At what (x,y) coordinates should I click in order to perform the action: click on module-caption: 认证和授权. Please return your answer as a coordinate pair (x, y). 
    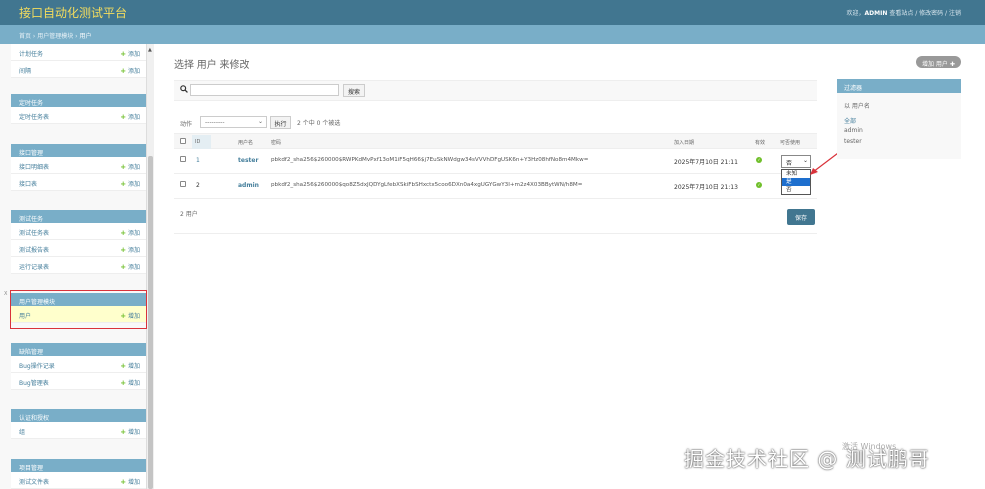
    Looking at the image, I should click on (78, 415).